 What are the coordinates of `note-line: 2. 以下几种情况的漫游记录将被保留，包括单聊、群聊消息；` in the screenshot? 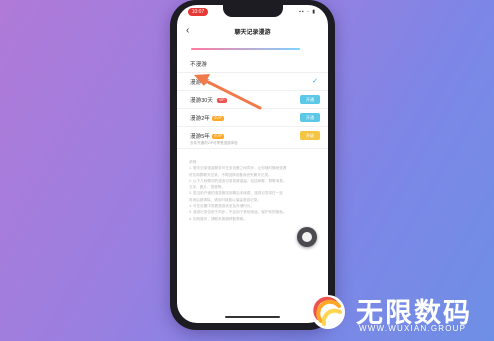 It's located at (238, 180).